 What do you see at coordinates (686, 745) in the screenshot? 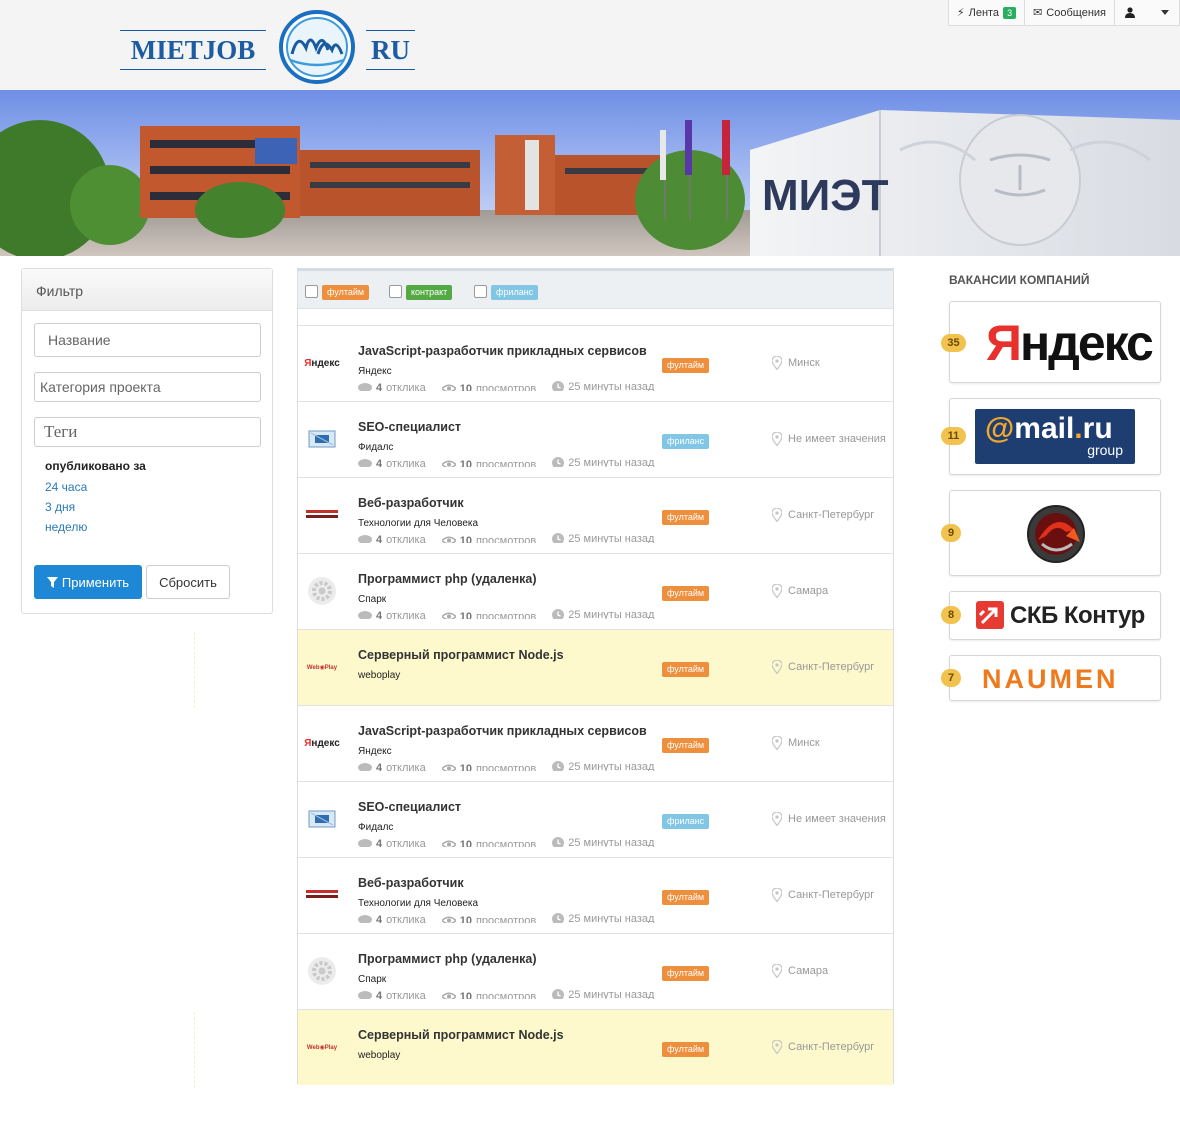
I see `job-type-tag: фултайм` at bounding box center [686, 745].